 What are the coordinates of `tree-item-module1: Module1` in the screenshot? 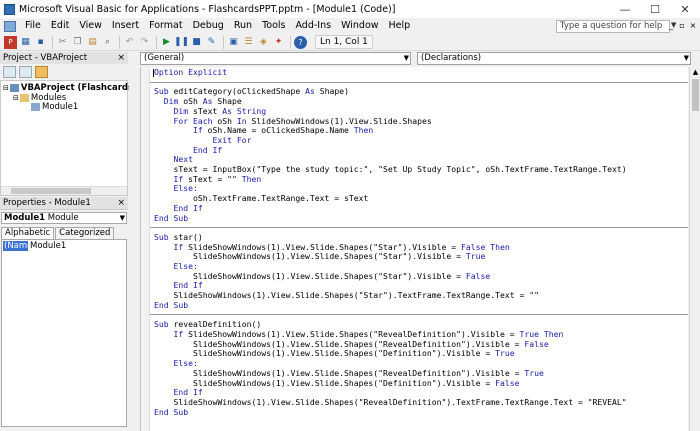 It's located at (54, 107).